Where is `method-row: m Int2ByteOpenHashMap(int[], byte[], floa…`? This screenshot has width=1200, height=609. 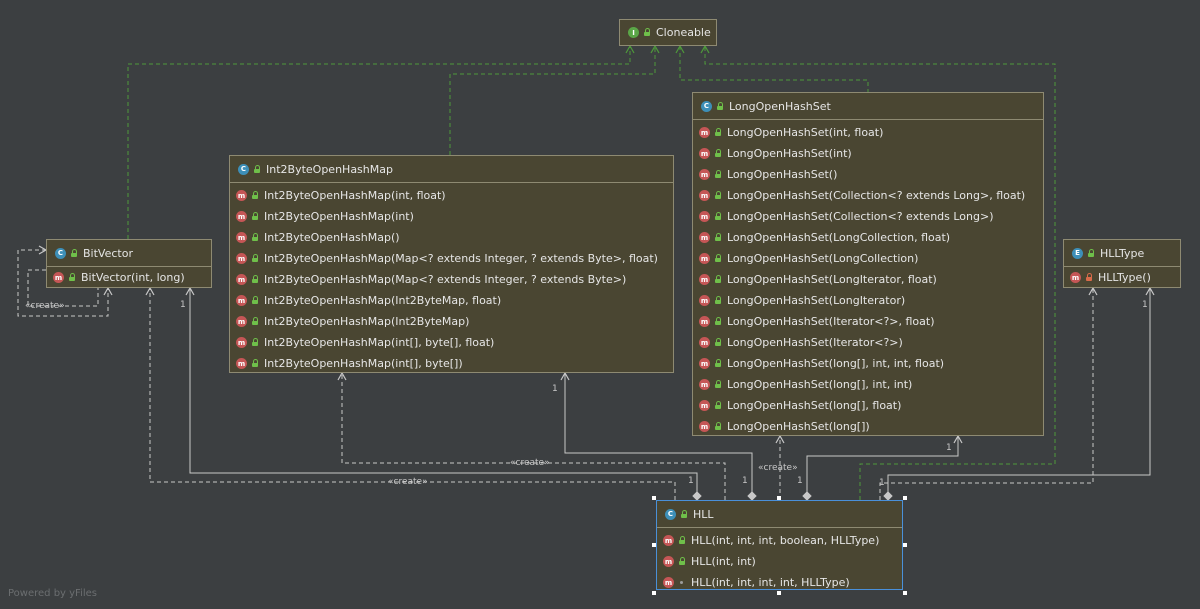
method-row: m Int2ByteOpenHashMap(int[], byte[], floa… is located at coordinates (451, 342).